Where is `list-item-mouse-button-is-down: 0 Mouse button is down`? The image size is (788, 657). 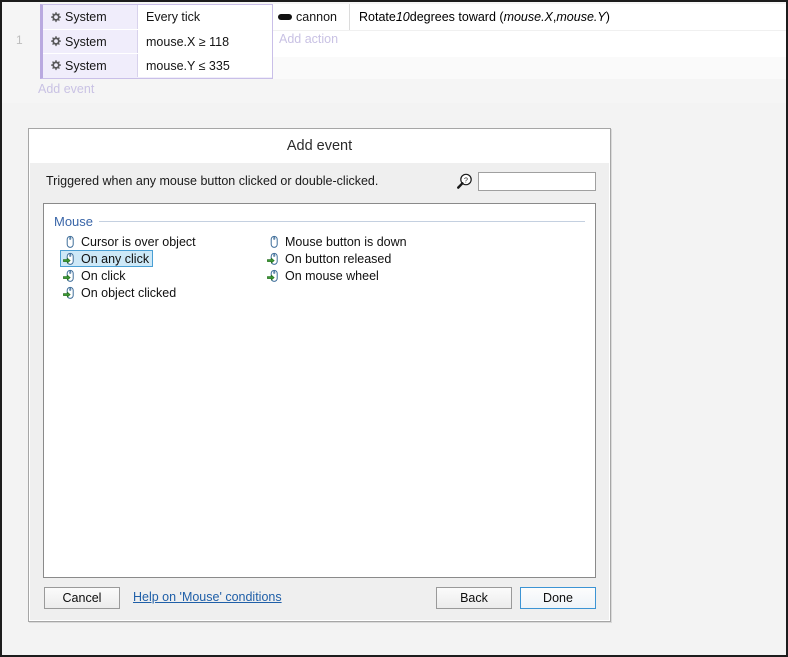 list-item-mouse-button-is-down: 0 Mouse button is down is located at coordinates (337, 241).